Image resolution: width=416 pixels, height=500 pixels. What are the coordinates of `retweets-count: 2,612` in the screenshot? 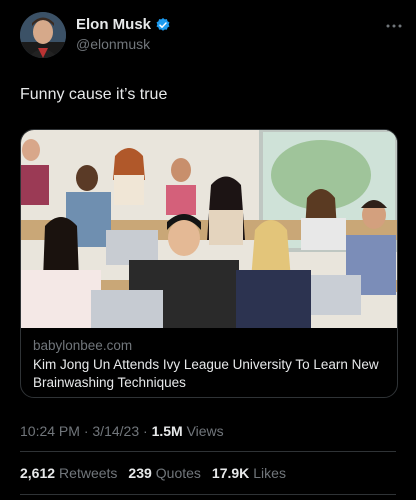 It's located at (38, 473).